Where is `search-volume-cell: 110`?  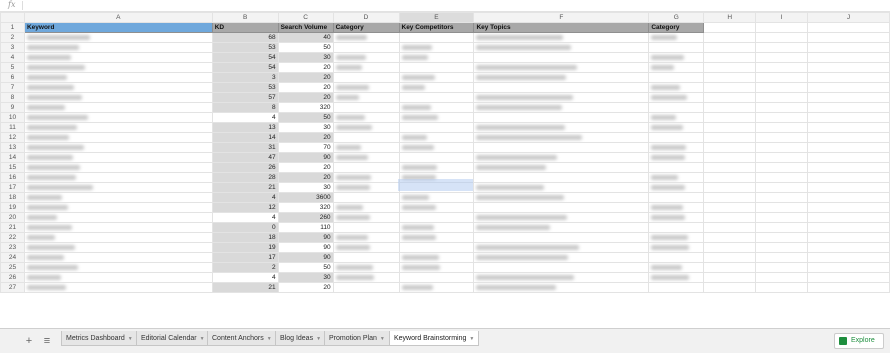 search-volume-cell: 110 is located at coordinates (305, 227).